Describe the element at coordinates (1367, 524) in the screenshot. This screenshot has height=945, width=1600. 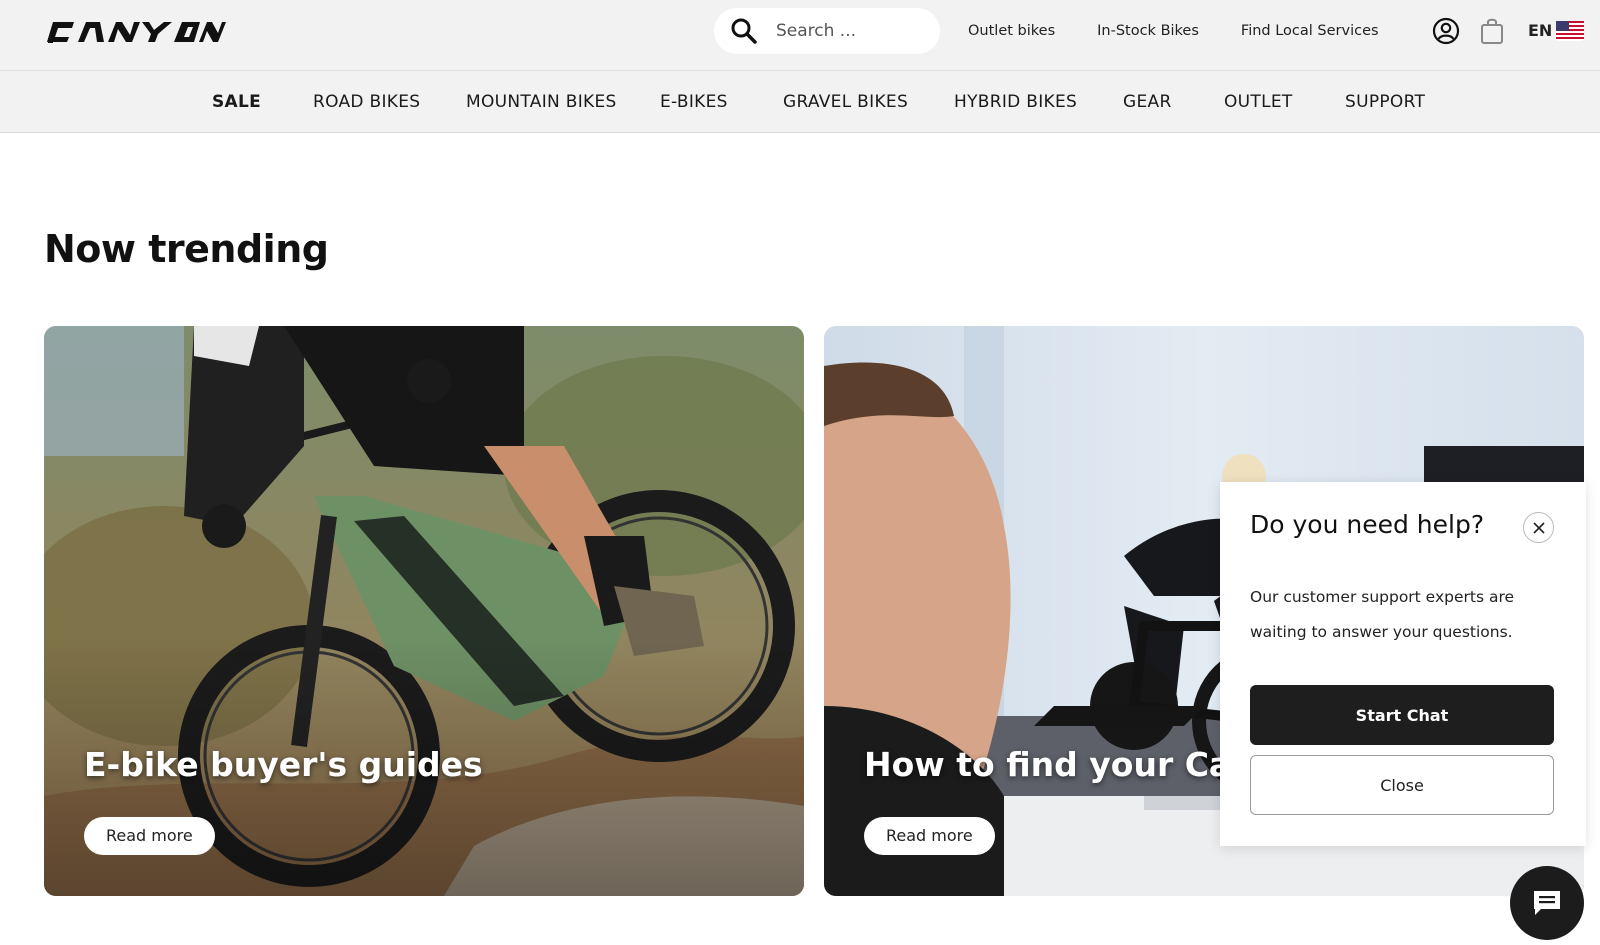
I see `help-popup-title: Do you need help?` at that location.